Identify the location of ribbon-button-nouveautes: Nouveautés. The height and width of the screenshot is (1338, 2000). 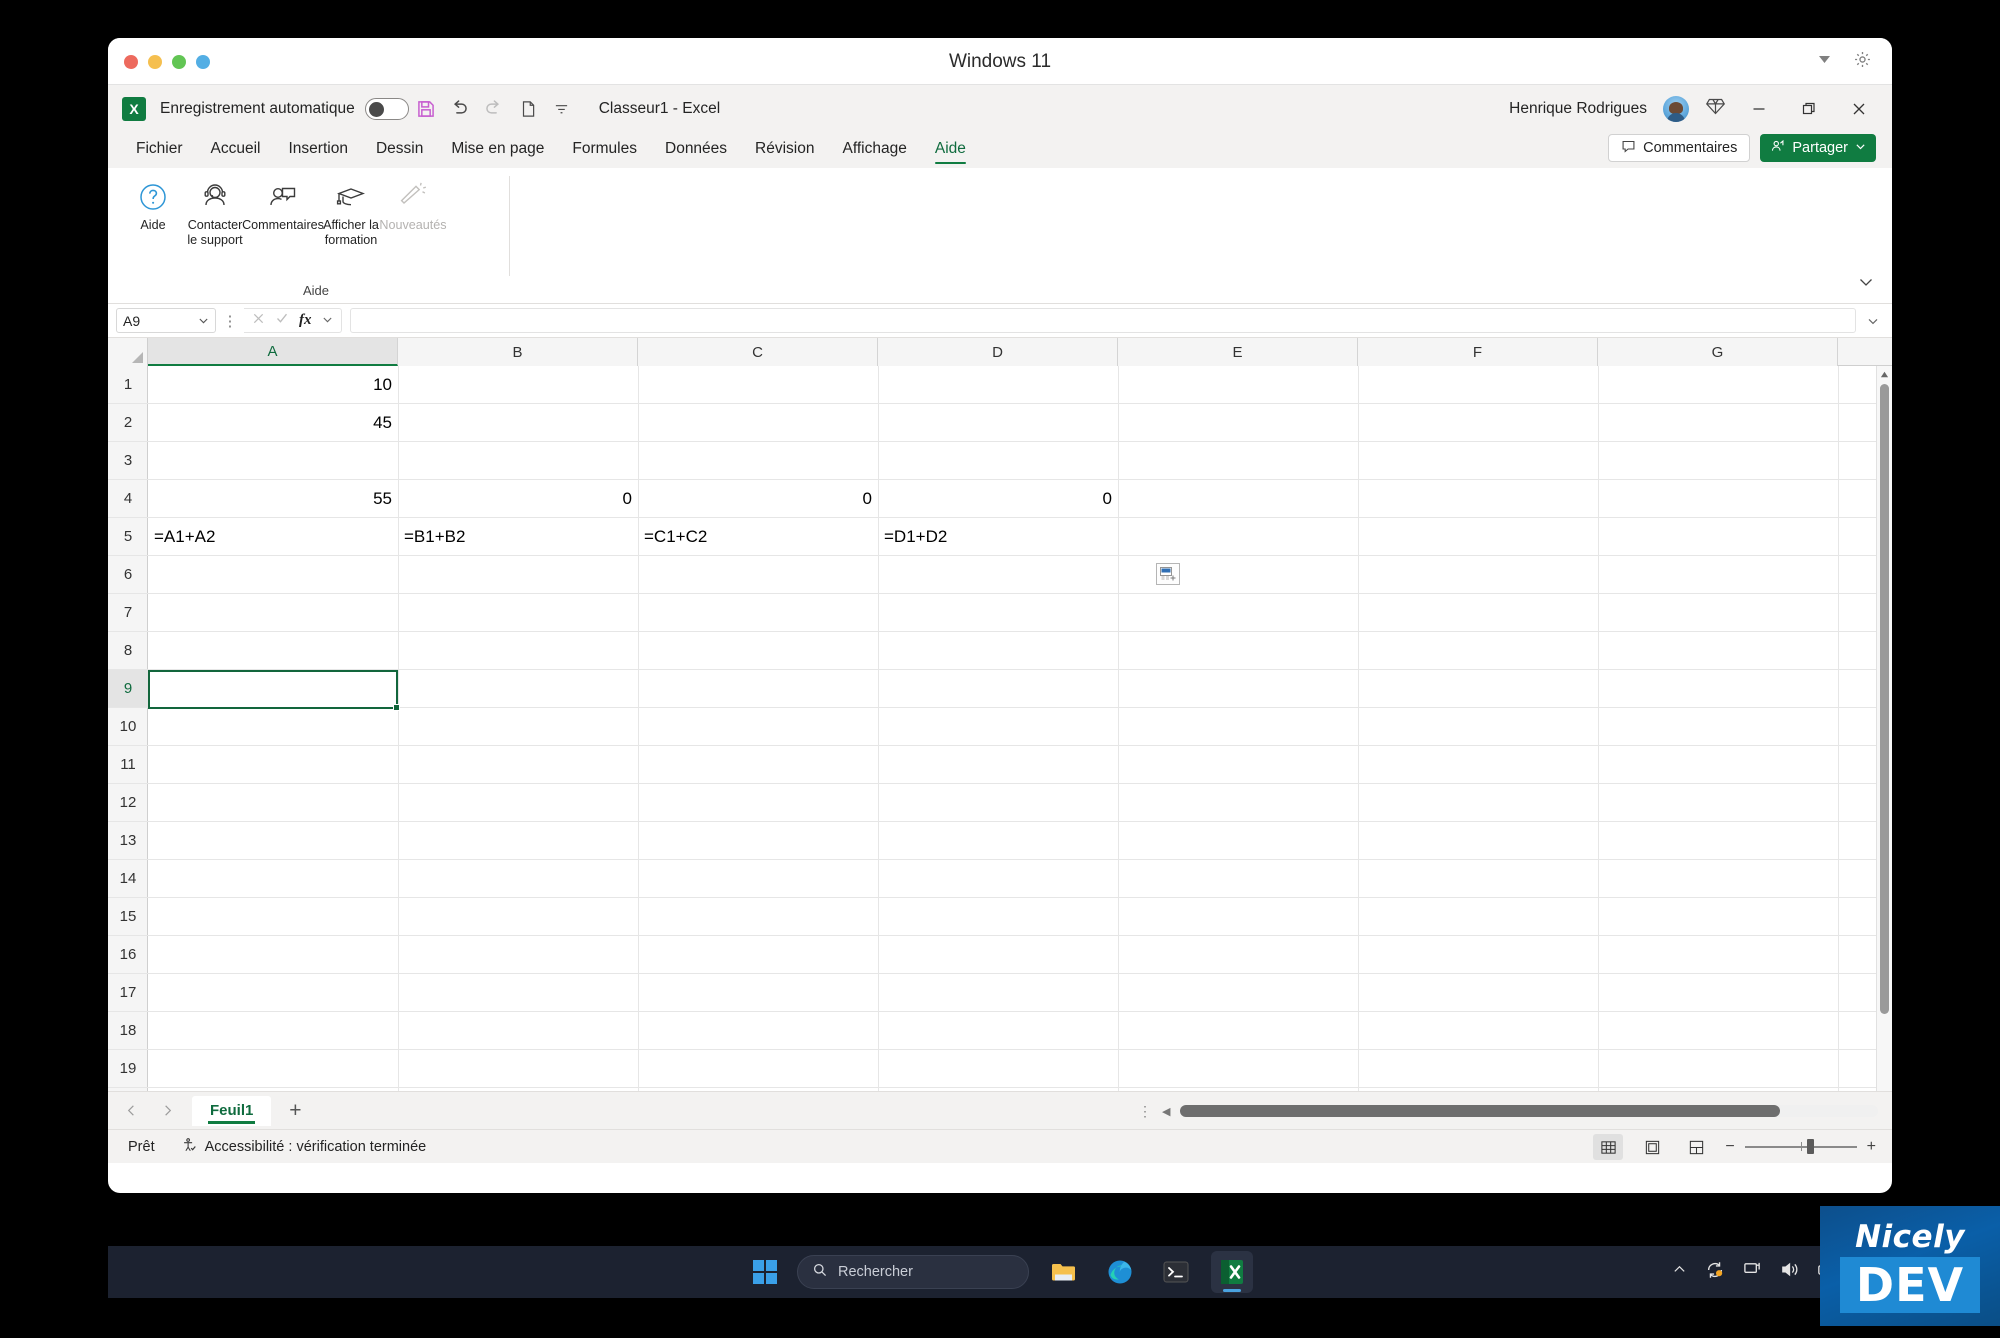
(413, 204).